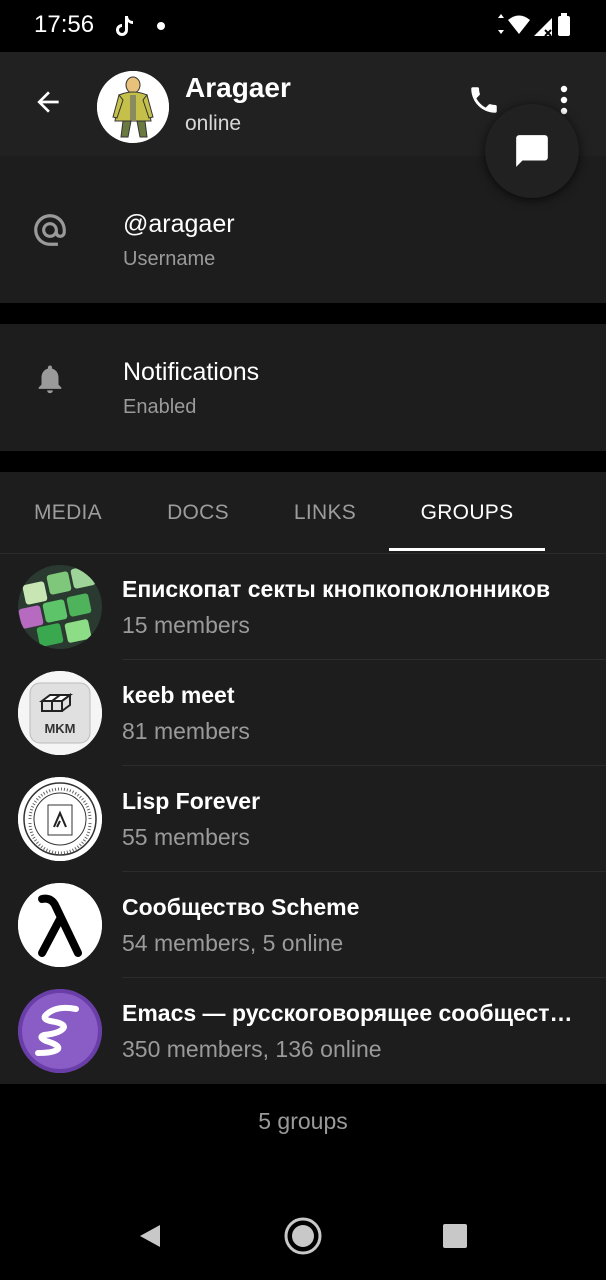  I want to click on status-time: 17:56, so click(64, 24).